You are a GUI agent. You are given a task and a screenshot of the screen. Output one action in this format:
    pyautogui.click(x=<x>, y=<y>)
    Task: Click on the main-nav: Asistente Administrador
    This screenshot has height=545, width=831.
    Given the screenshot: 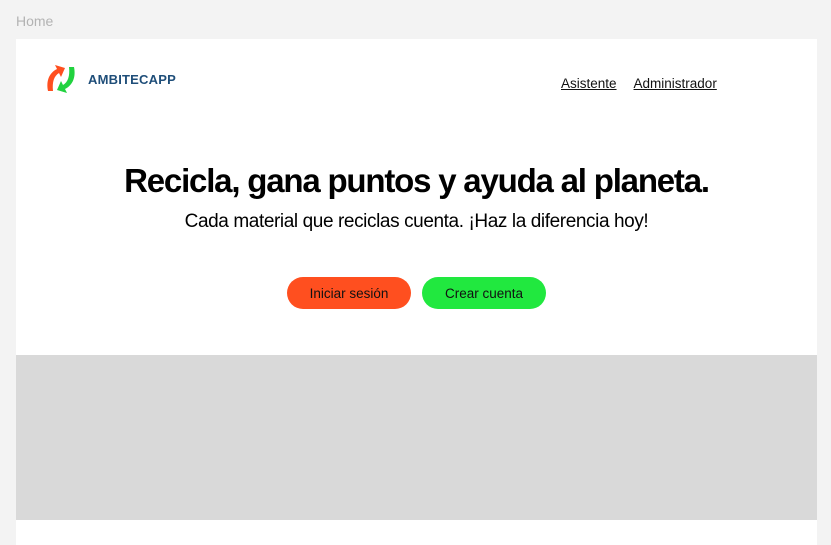 What is the action you would take?
    pyautogui.click(x=639, y=83)
    